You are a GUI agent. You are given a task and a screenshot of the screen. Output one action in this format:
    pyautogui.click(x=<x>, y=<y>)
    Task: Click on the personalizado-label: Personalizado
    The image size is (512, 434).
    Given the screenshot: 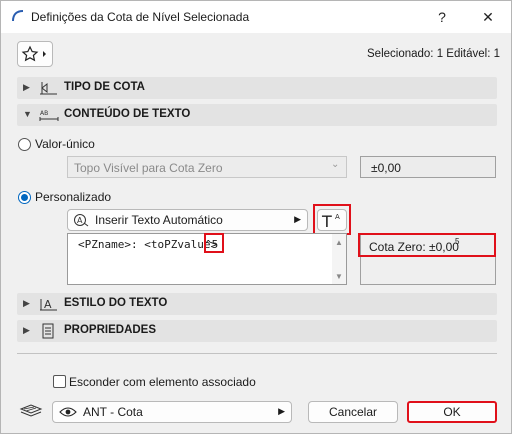 What is the action you would take?
    pyautogui.click(x=73, y=197)
    